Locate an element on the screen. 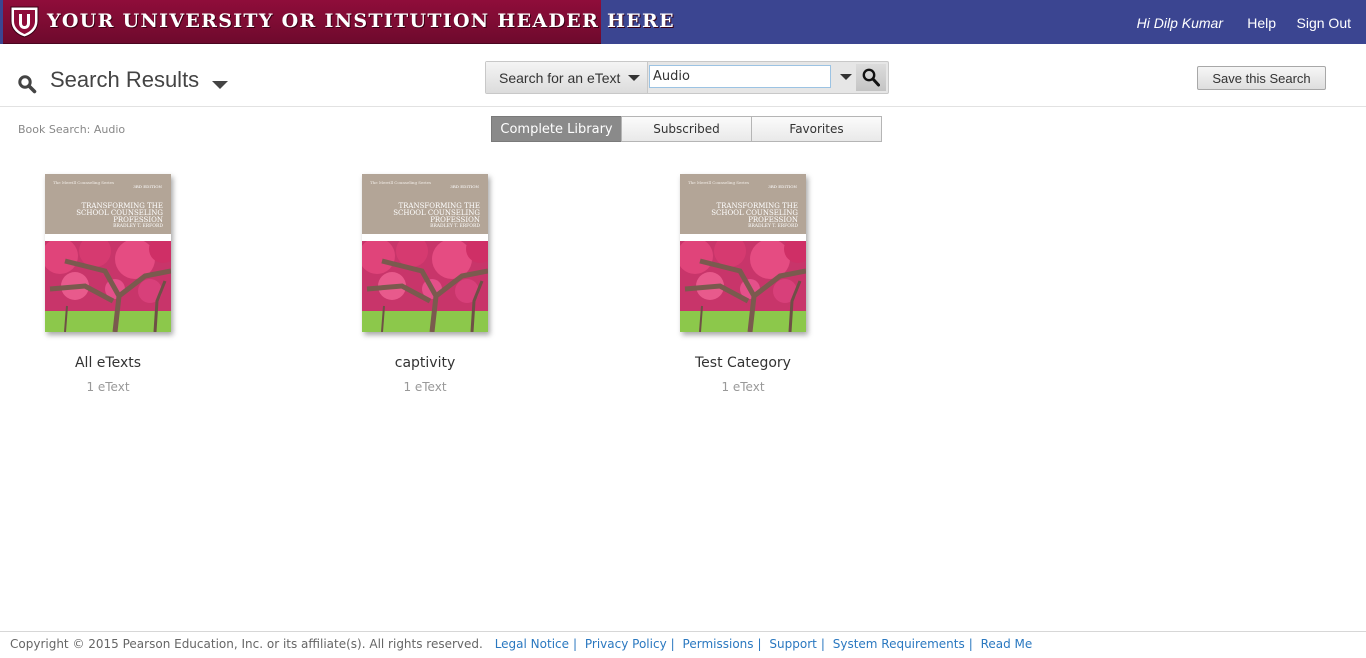 This screenshot has height=658, width=1366. search-input is located at coordinates (740, 76).